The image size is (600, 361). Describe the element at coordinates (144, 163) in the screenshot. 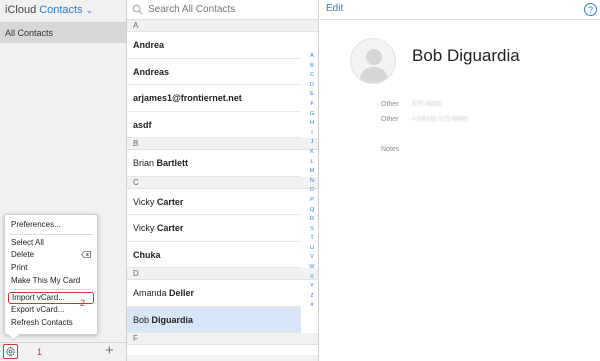

I see `contact-first-name: Brian` at that location.